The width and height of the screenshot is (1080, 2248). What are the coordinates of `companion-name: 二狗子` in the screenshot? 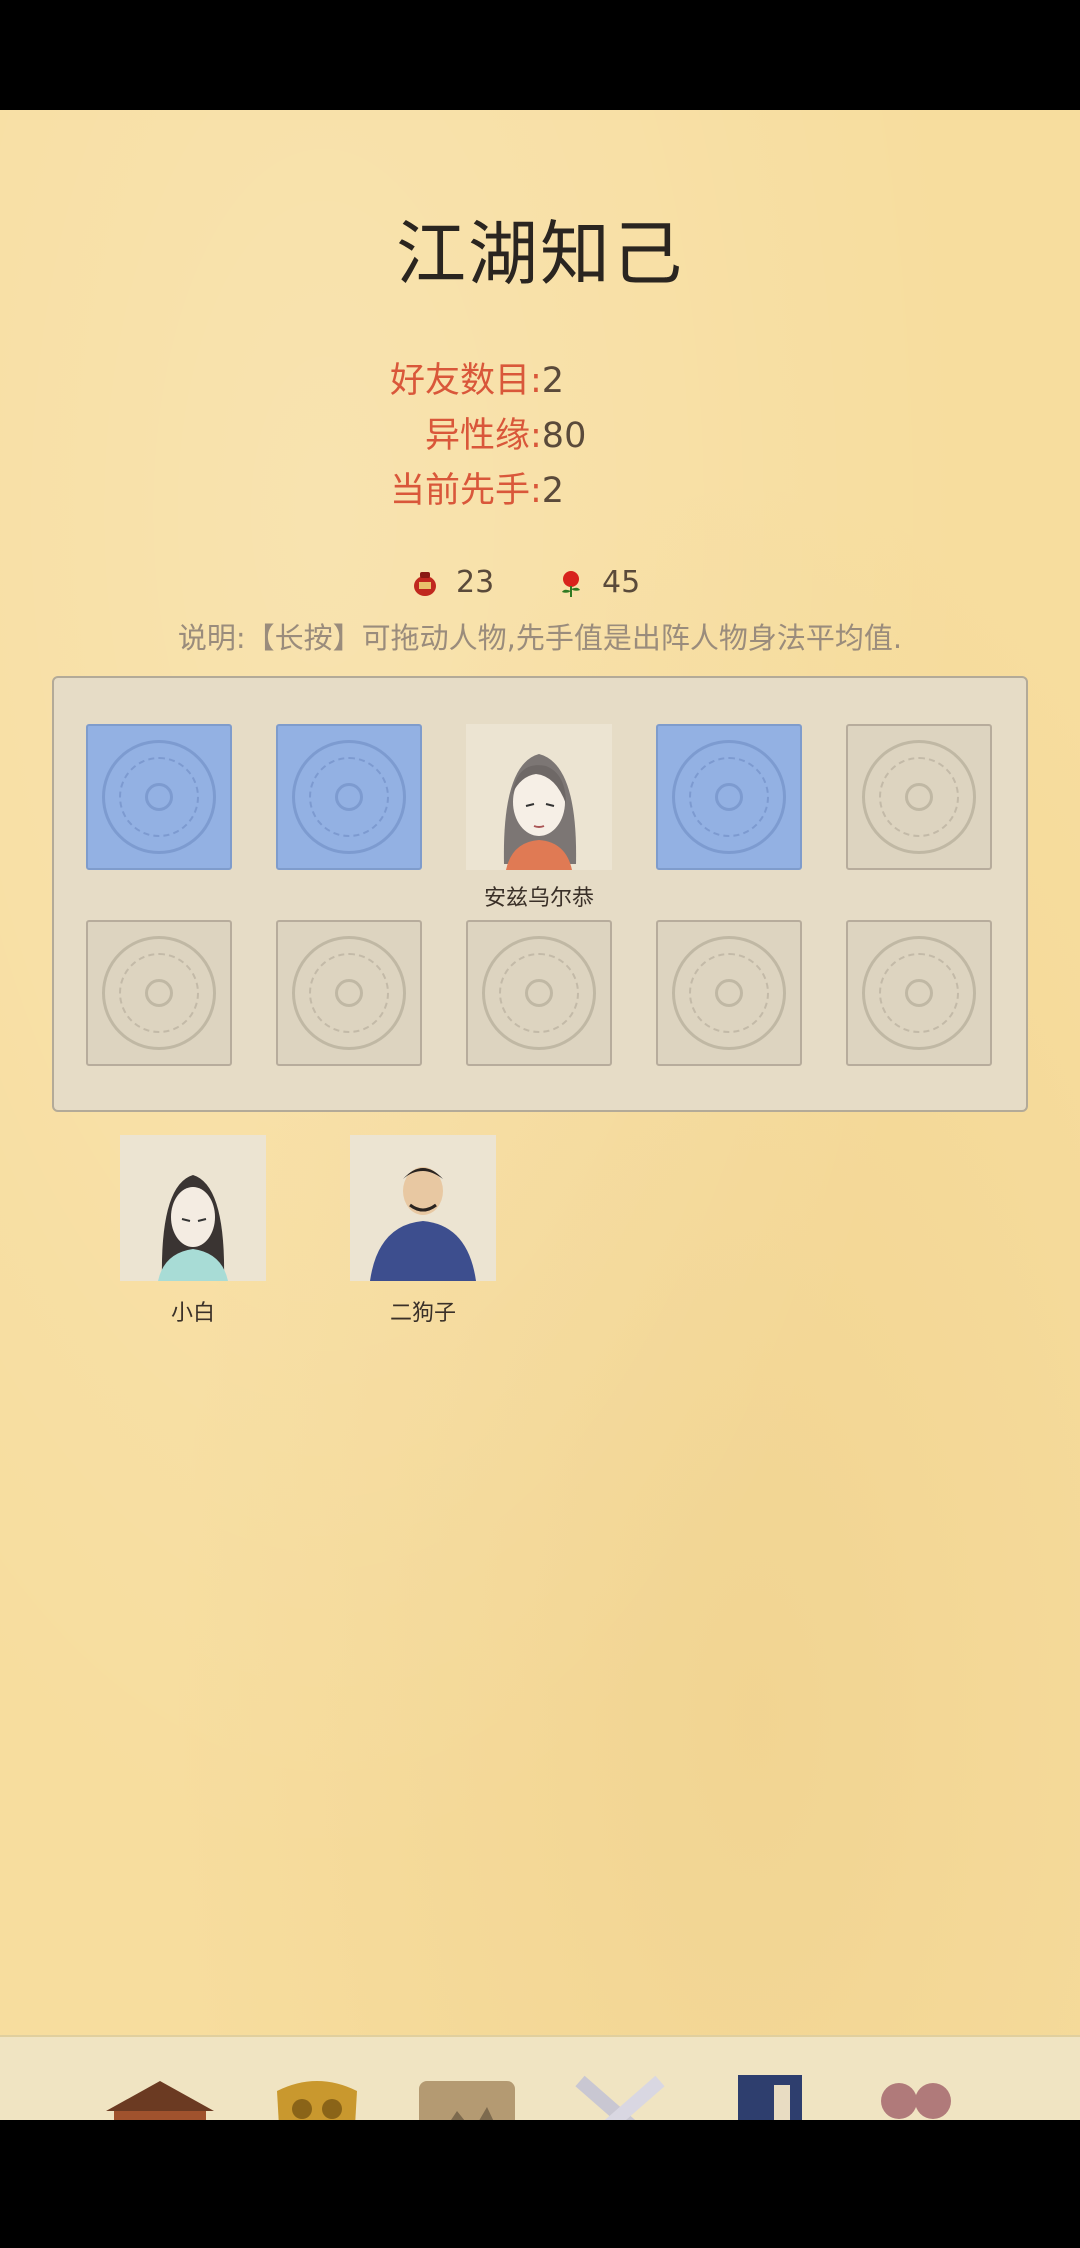 It's located at (422, 1313).